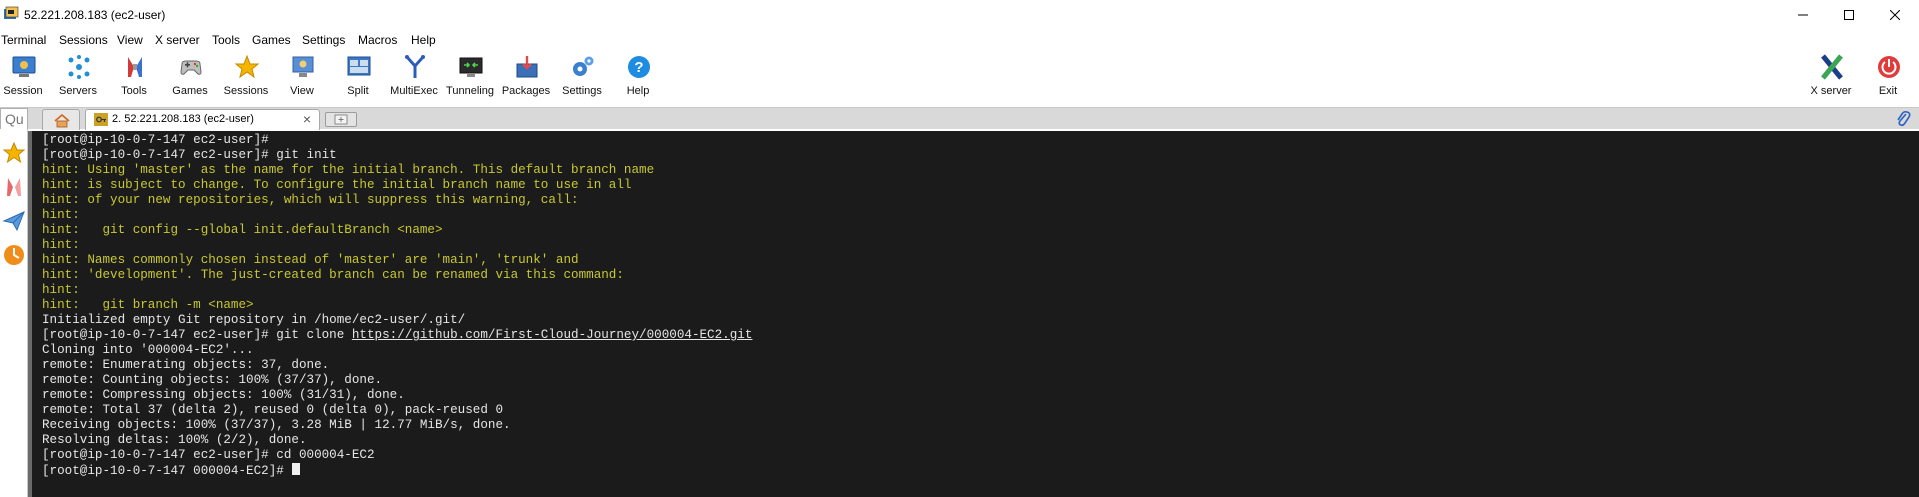 The width and height of the screenshot is (1919, 497). I want to click on tab-bar: Qu 2. 52.221.208.183 (ec2-user) ×, so click(959, 118).